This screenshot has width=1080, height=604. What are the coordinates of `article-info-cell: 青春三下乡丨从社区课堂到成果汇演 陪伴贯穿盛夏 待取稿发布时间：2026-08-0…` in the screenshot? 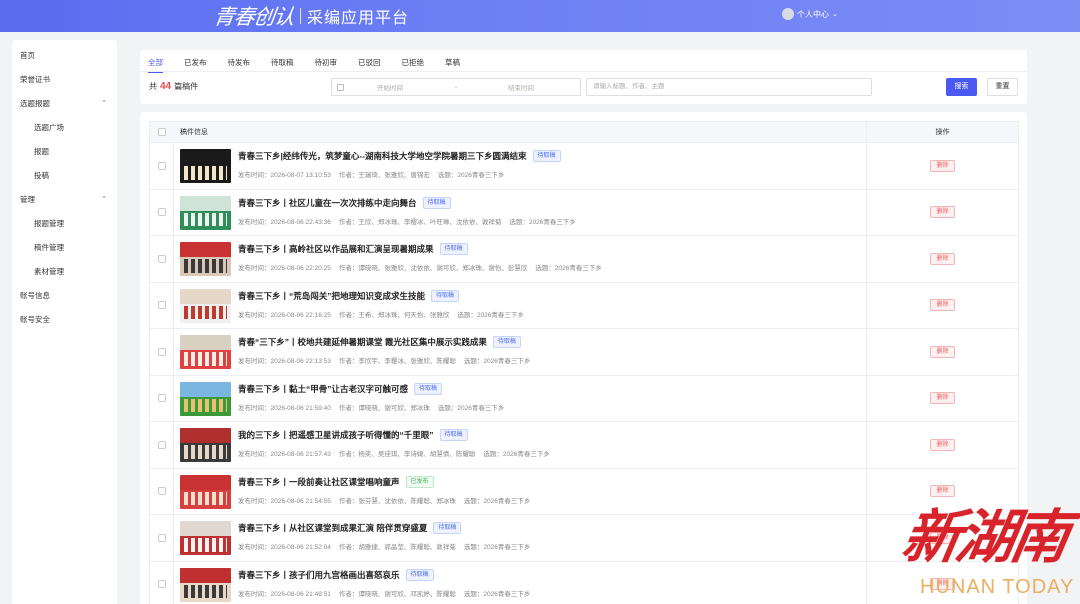 It's located at (520, 538).